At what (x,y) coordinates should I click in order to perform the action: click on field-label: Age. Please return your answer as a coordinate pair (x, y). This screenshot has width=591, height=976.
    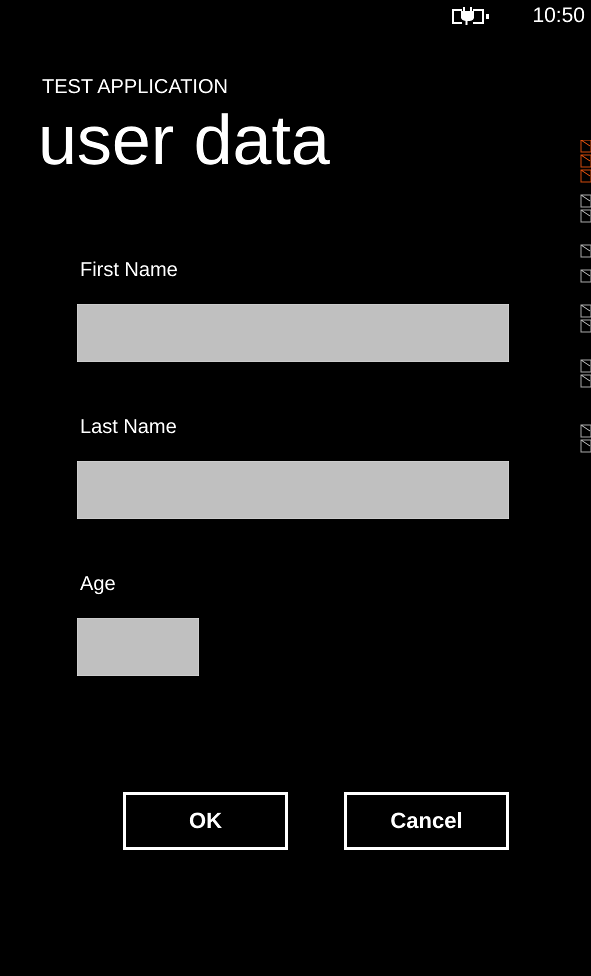
    Looking at the image, I should click on (98, 584).